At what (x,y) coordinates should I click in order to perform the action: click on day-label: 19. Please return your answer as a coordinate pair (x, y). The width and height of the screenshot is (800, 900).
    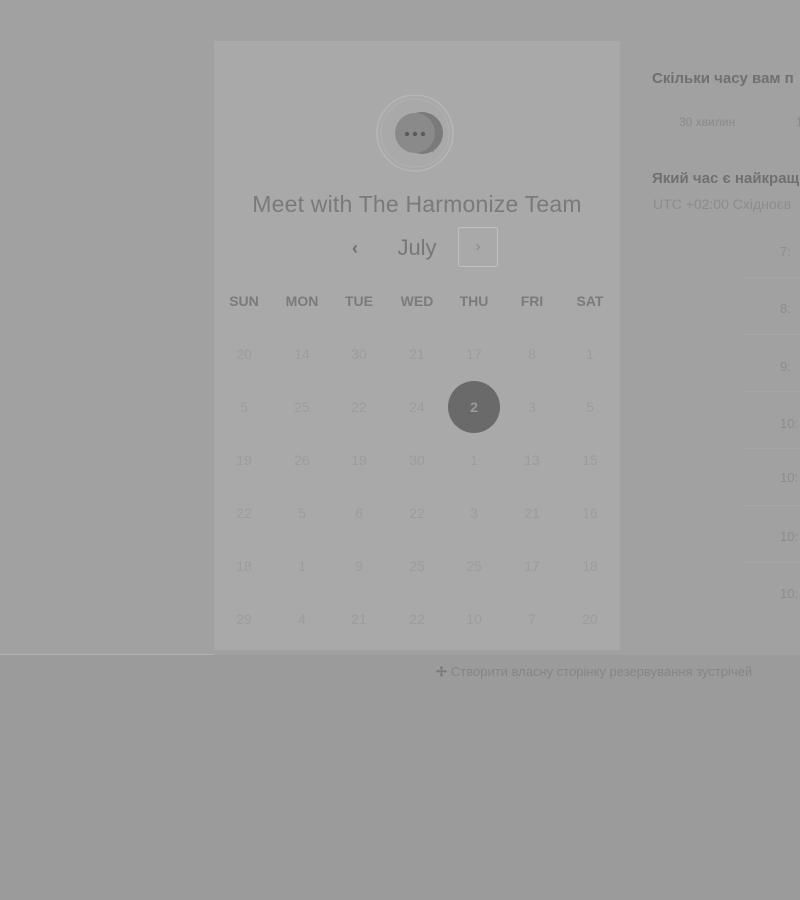
    Looking at the image, I should click on (359, 459).